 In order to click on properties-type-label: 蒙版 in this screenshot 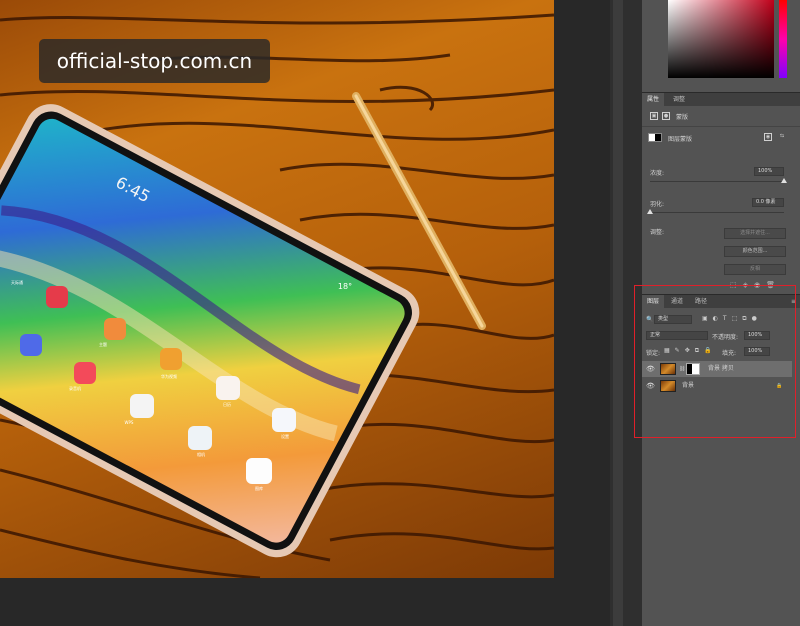, I will do `click(682, 117)`.